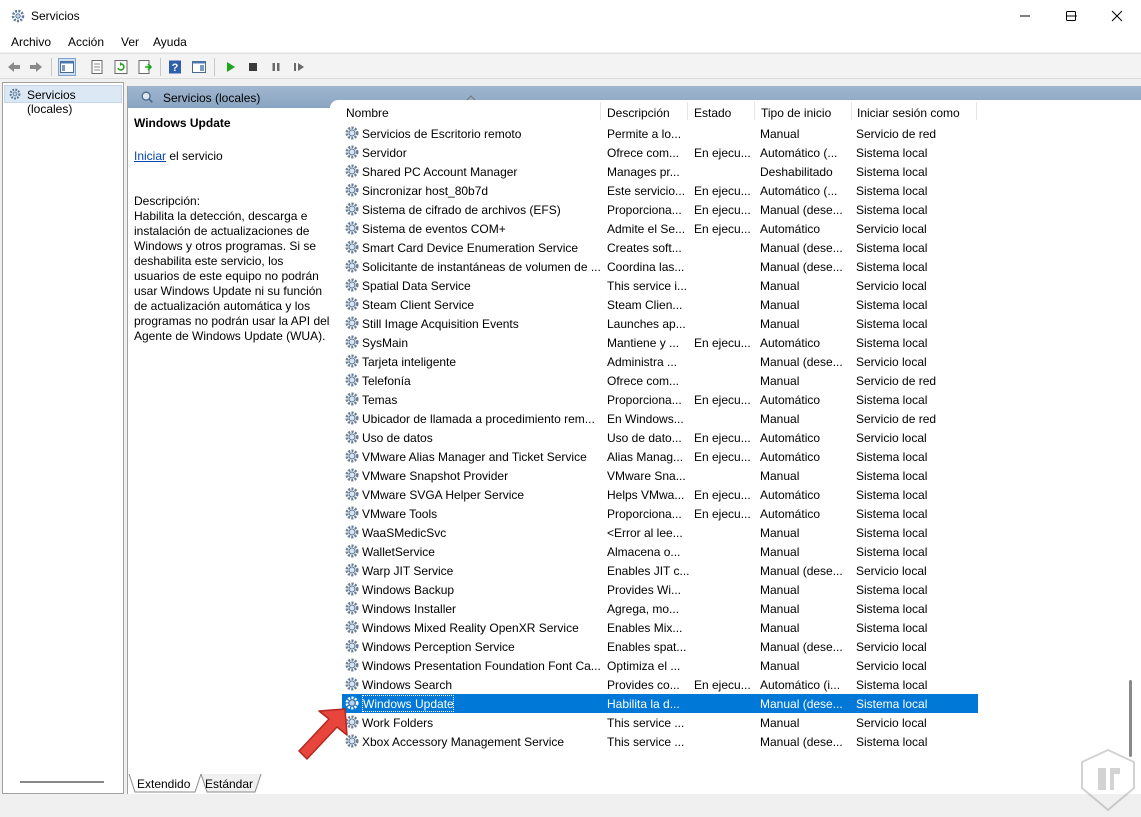  I want to click on list-vertical-scrollbar, so click(1130, 718).